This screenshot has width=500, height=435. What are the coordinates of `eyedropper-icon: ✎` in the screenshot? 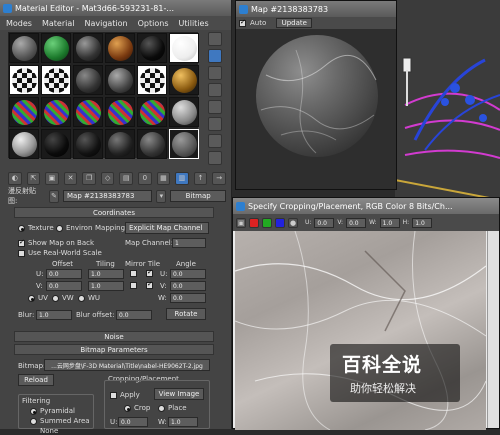 It's located at (54, 196).